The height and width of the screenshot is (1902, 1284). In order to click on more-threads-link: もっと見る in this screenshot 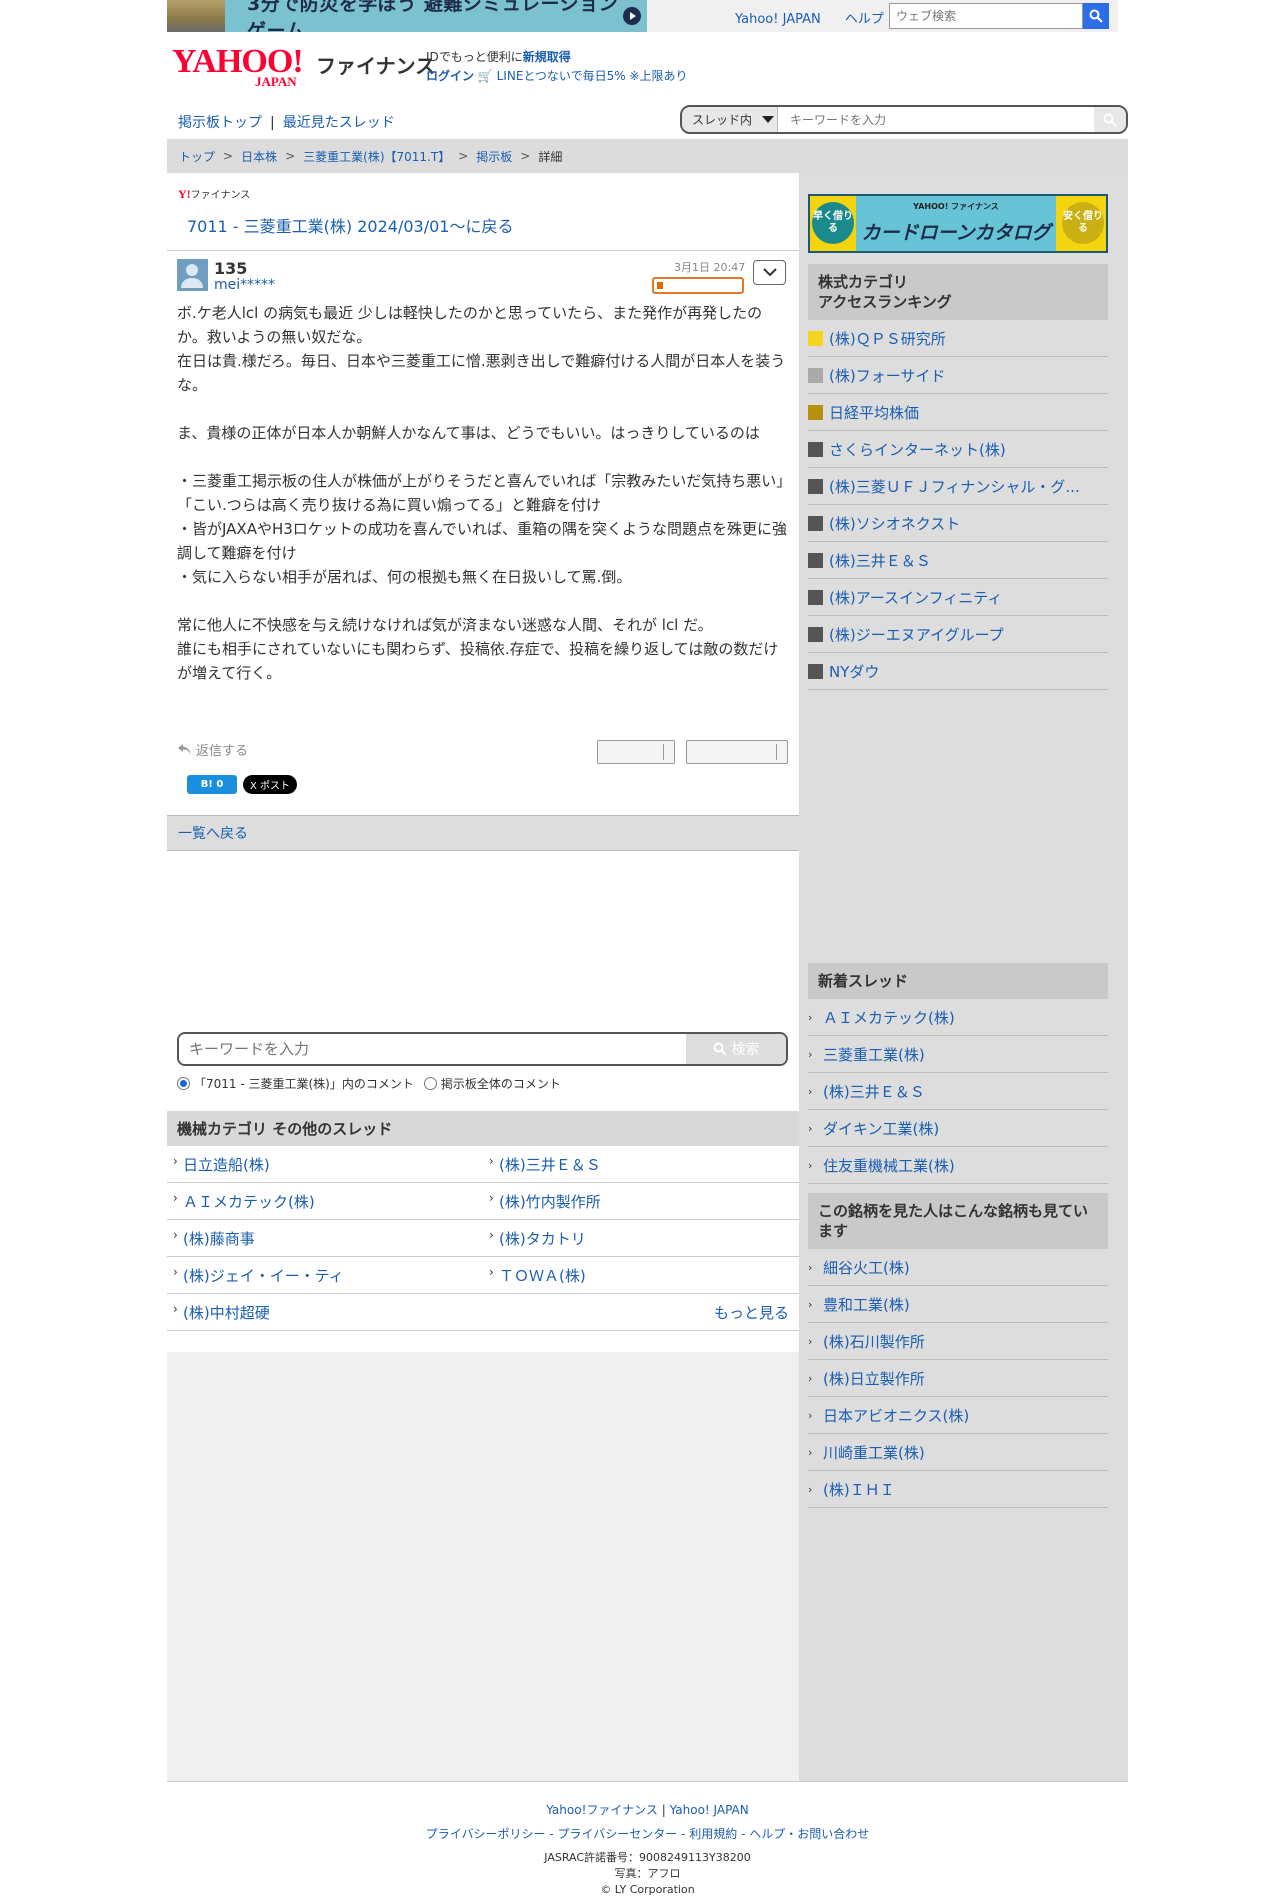, I will do `click(751, 1312)`.